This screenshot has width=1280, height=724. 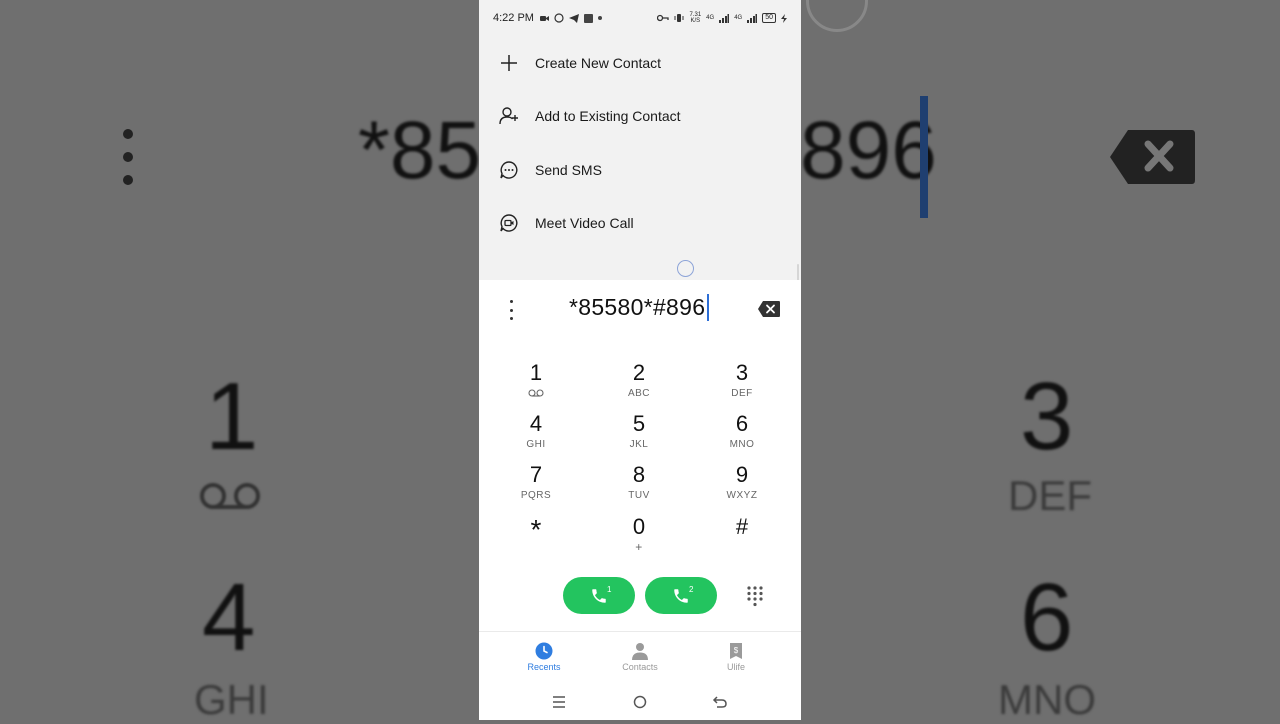 I want to click on key-letters: DEF, so click(x=742, y=393).